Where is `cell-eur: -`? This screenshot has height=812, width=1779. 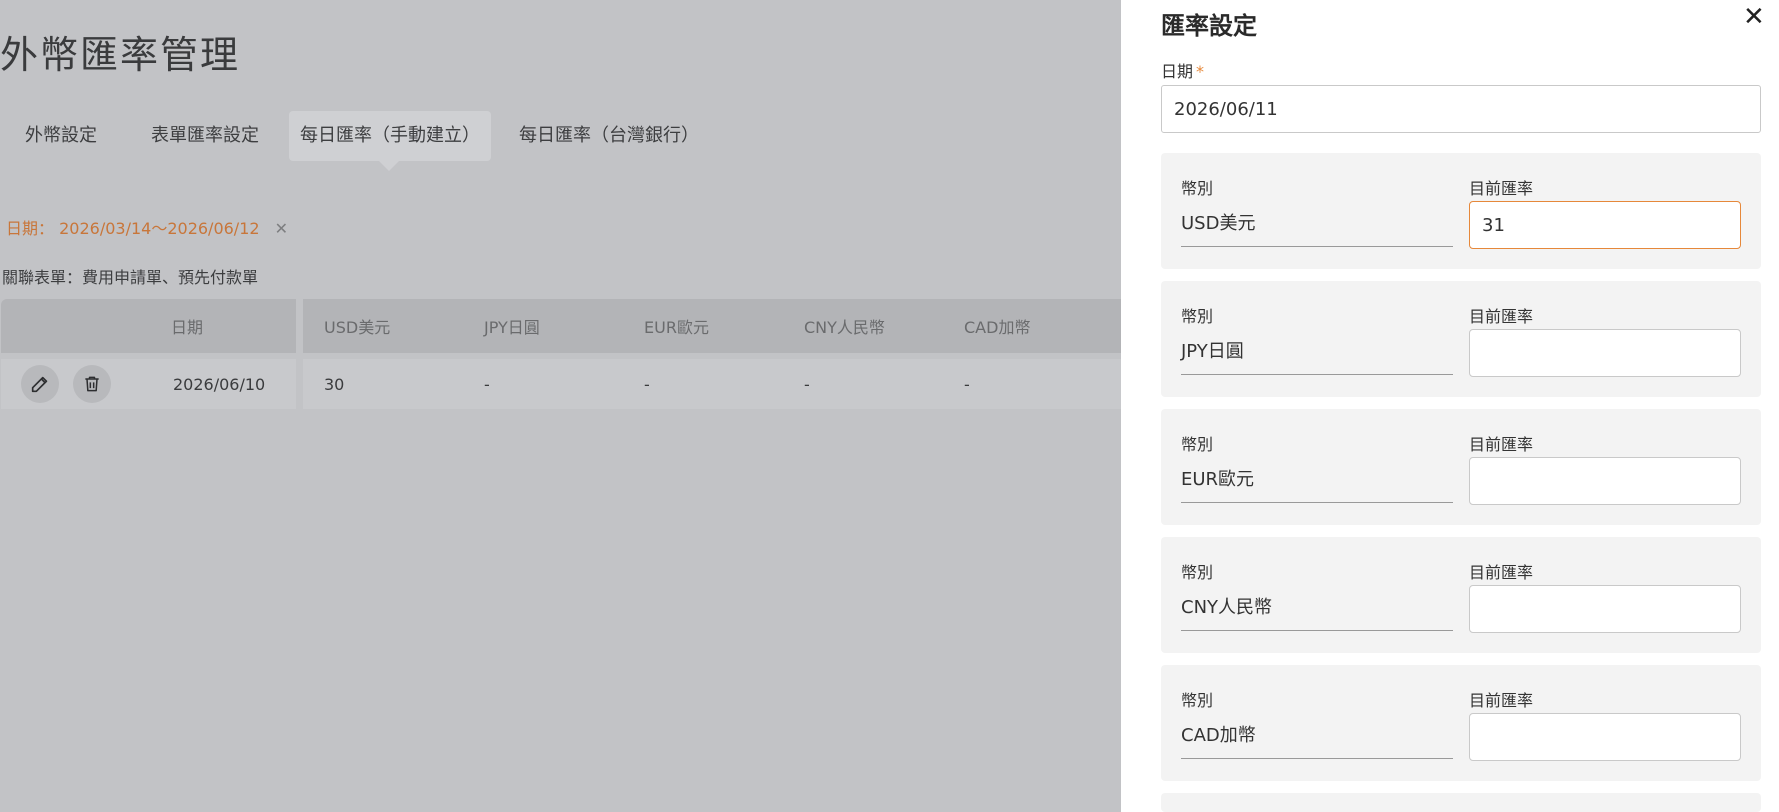
cell-eur: - is located at coordinates (647, 384).